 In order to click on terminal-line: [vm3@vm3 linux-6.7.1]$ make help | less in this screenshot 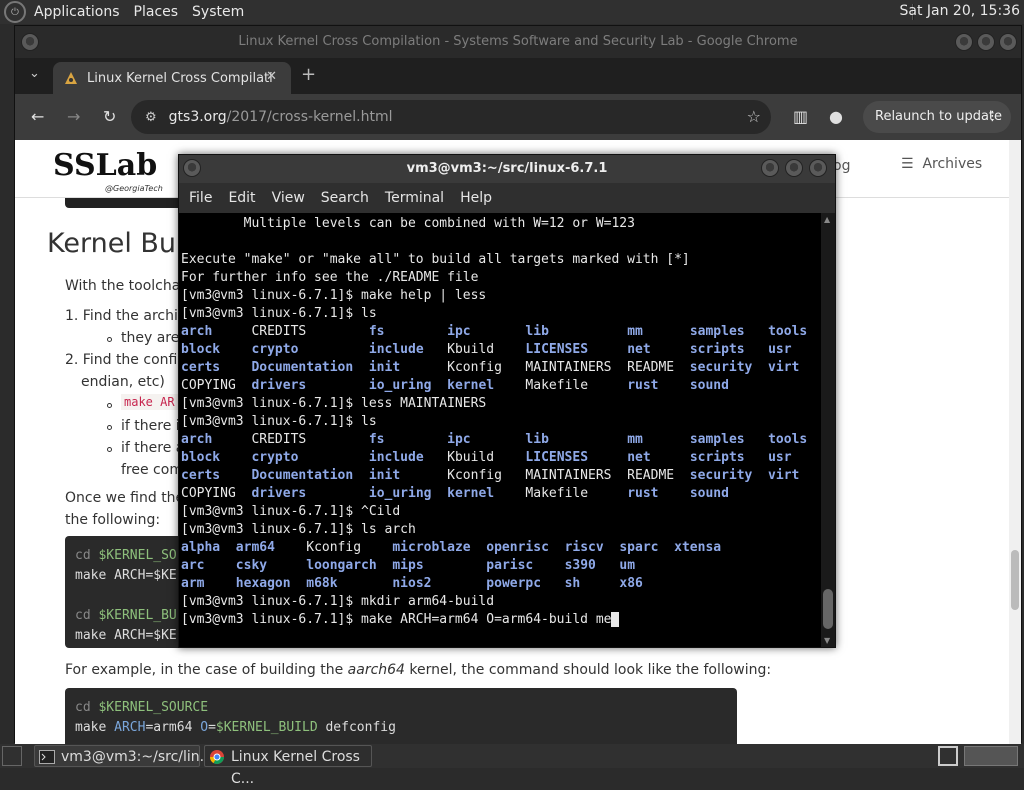, I will do `click(334, 295)`.